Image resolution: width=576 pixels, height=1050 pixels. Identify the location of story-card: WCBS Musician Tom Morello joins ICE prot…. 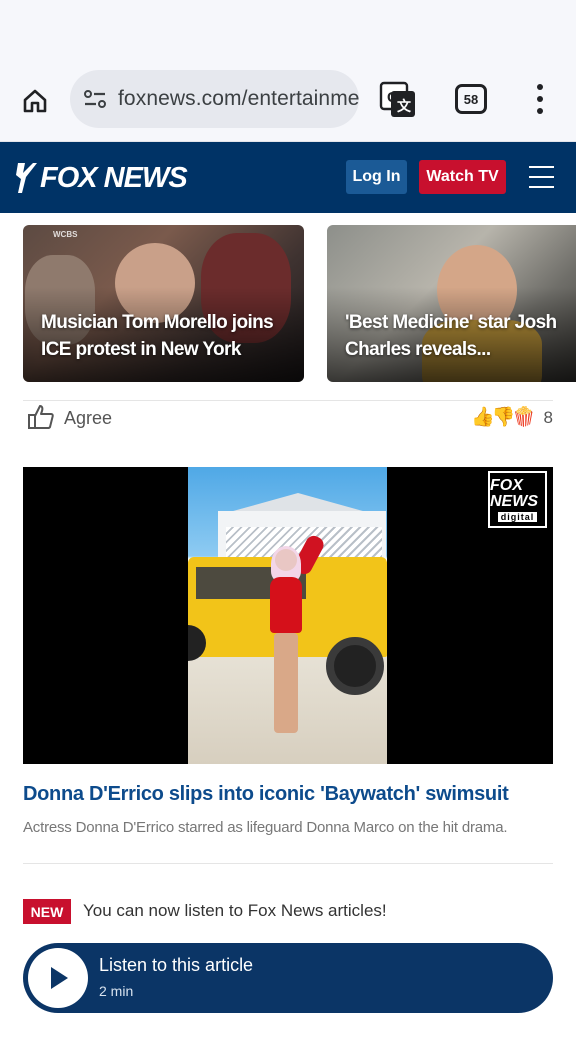
(163, 303).